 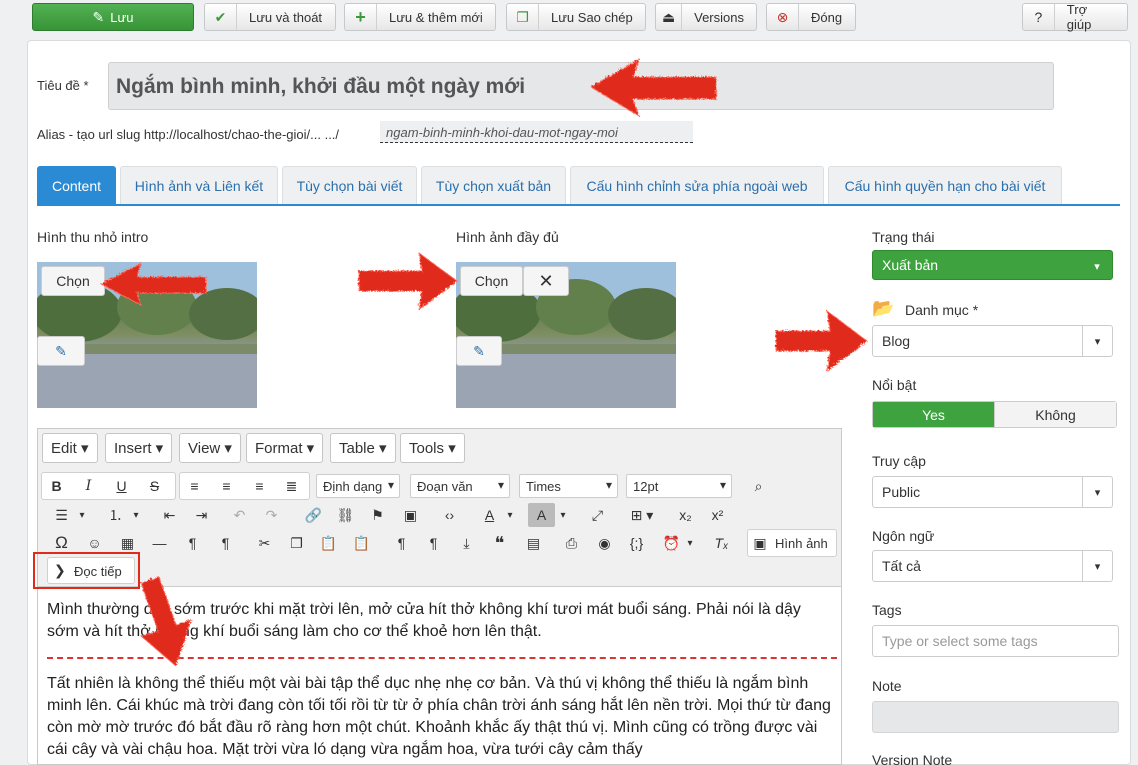 I want to click on tab-images-links: Hình ảnh và Liên kết, so click(x=199, y=185).